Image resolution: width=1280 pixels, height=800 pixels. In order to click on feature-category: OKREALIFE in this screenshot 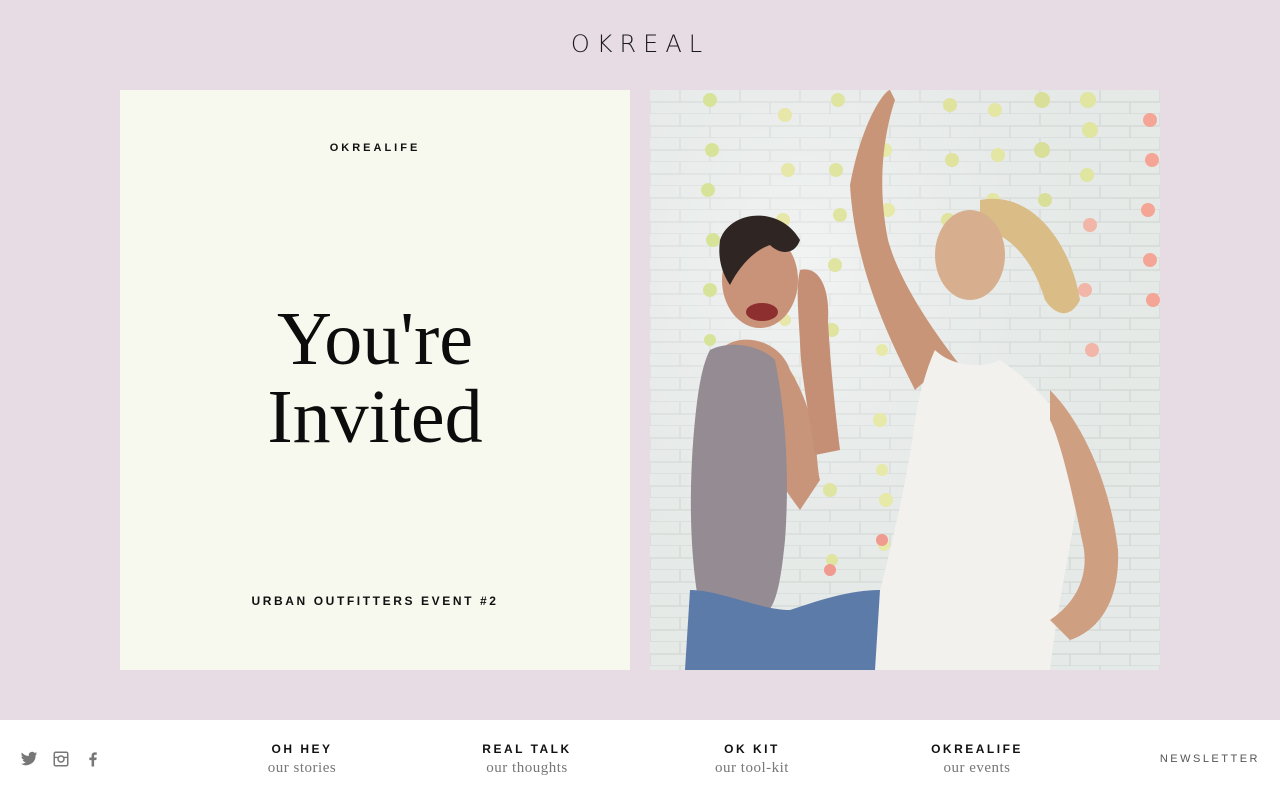, I will do `click(375, 148)`.